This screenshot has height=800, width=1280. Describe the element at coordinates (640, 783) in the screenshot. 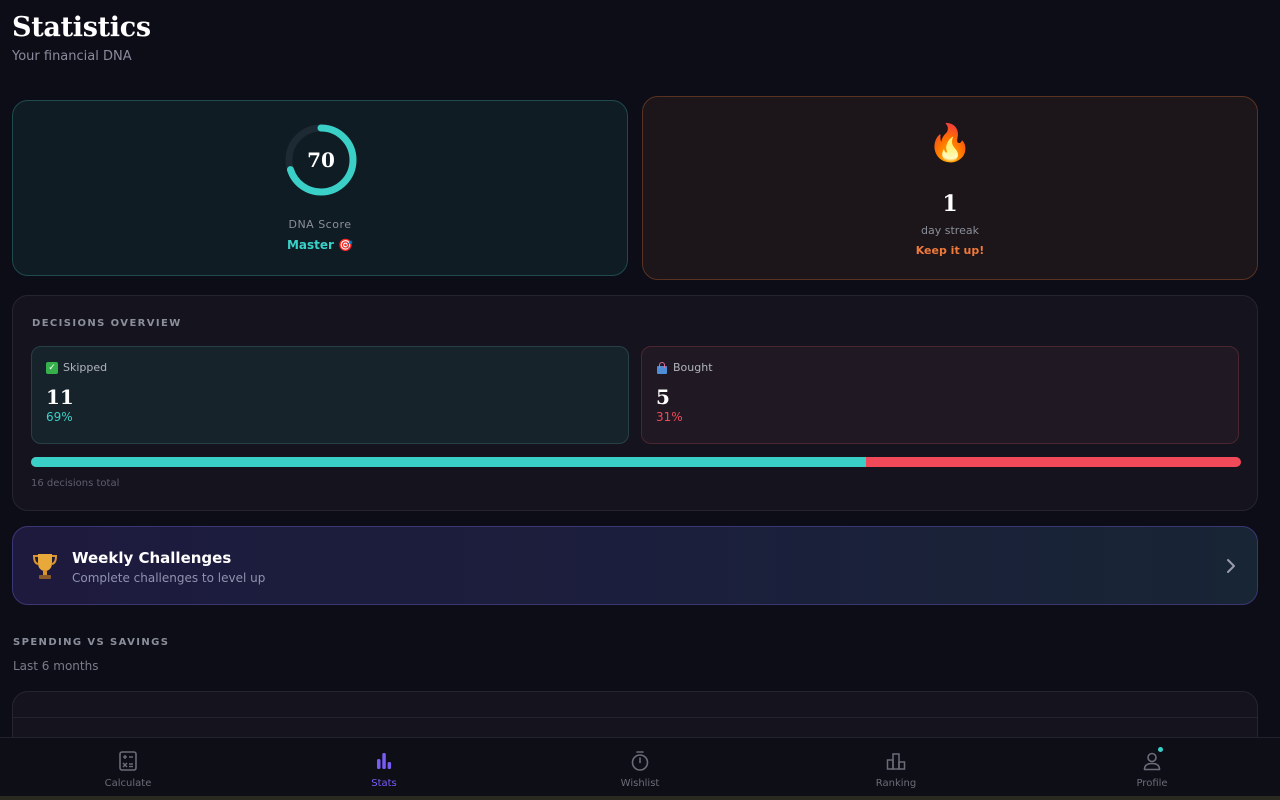

I see `tab-label: Wishlist` at that location.